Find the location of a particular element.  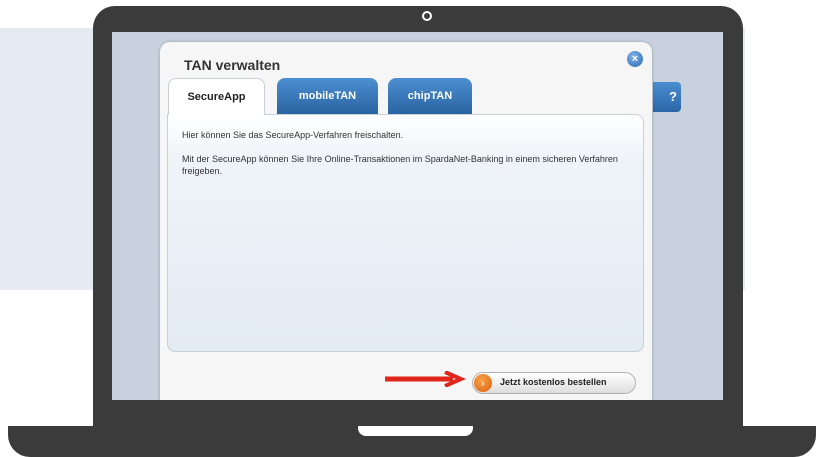

help-button: ? is located at coordinates (667, 97).